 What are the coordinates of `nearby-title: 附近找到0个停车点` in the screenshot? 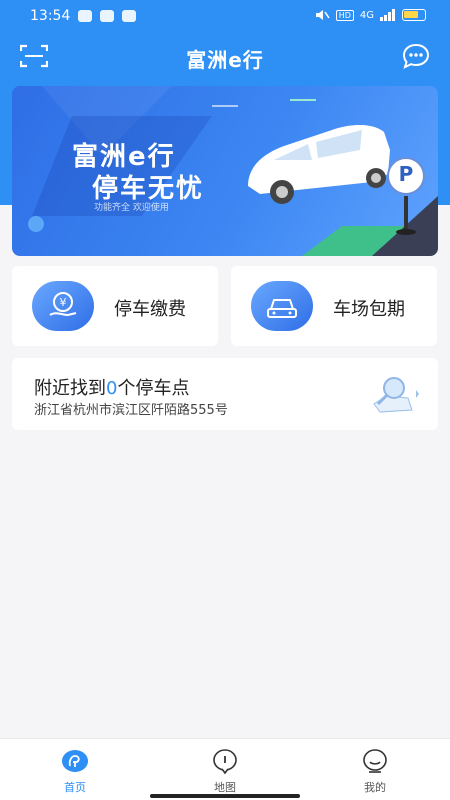 It's located at (111, 387).